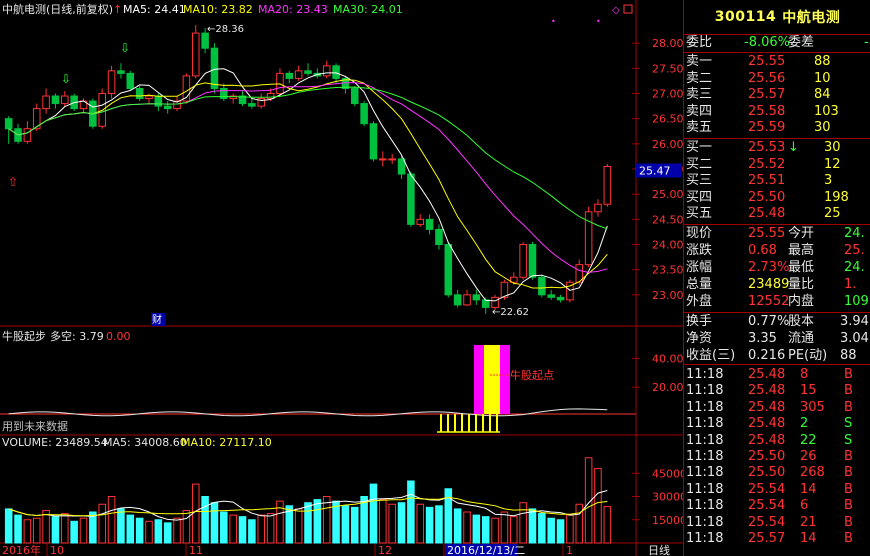 This screenshot has width=870, height=556. Describe the element at coordinates (777, 17) in the screenshot. I see `quote-header: 300114 中航电测` at that location.